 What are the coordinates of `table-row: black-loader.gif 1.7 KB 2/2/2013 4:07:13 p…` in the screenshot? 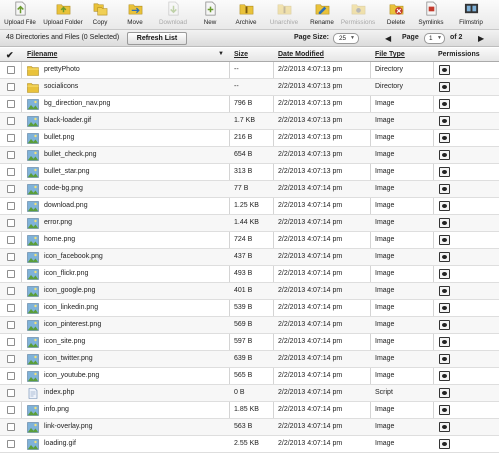 It's located at (249, 121).